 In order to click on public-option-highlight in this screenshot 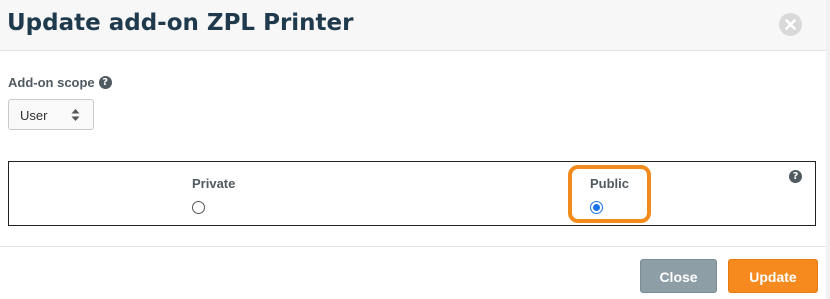, I will do `click(609, 194)`.